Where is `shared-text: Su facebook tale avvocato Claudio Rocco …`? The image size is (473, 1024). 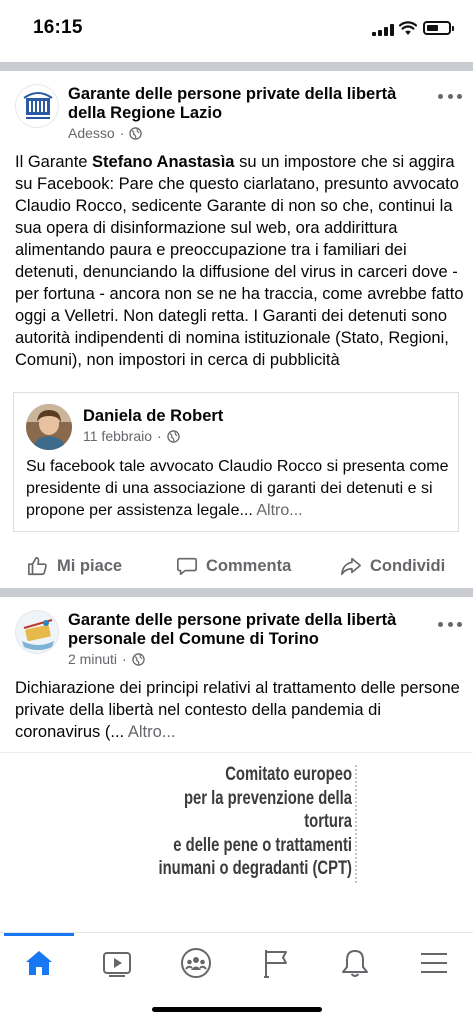 shared-text: Su facebook tale avvocato Claudio Rocco … is located at coordinates (237, 488).